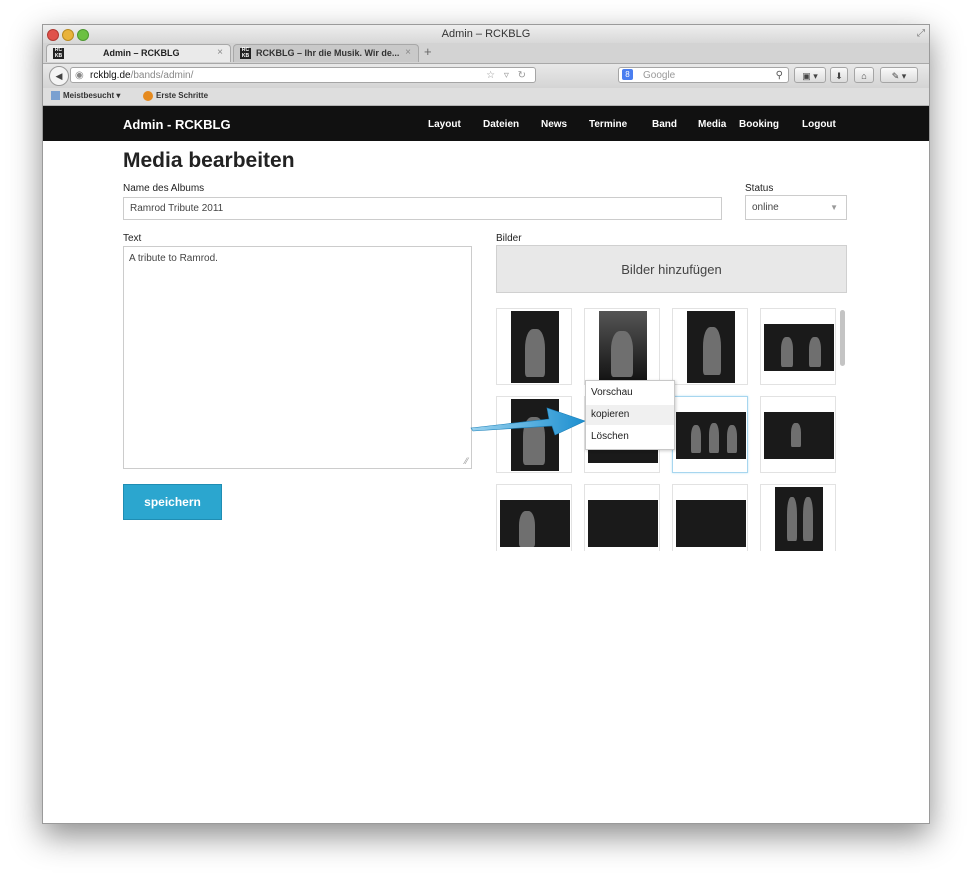 This screenshot has height=881, width=970. I want to click on resize-grip-icon: ⁄⁄, so click(466, 461).